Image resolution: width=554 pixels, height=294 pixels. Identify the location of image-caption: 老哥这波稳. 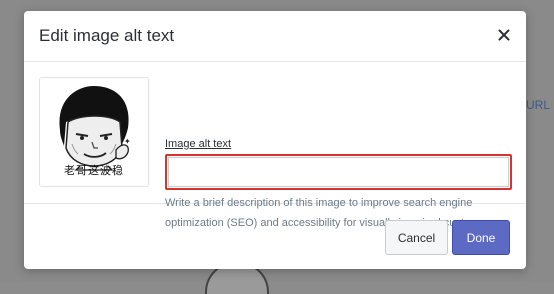
(94, 171).